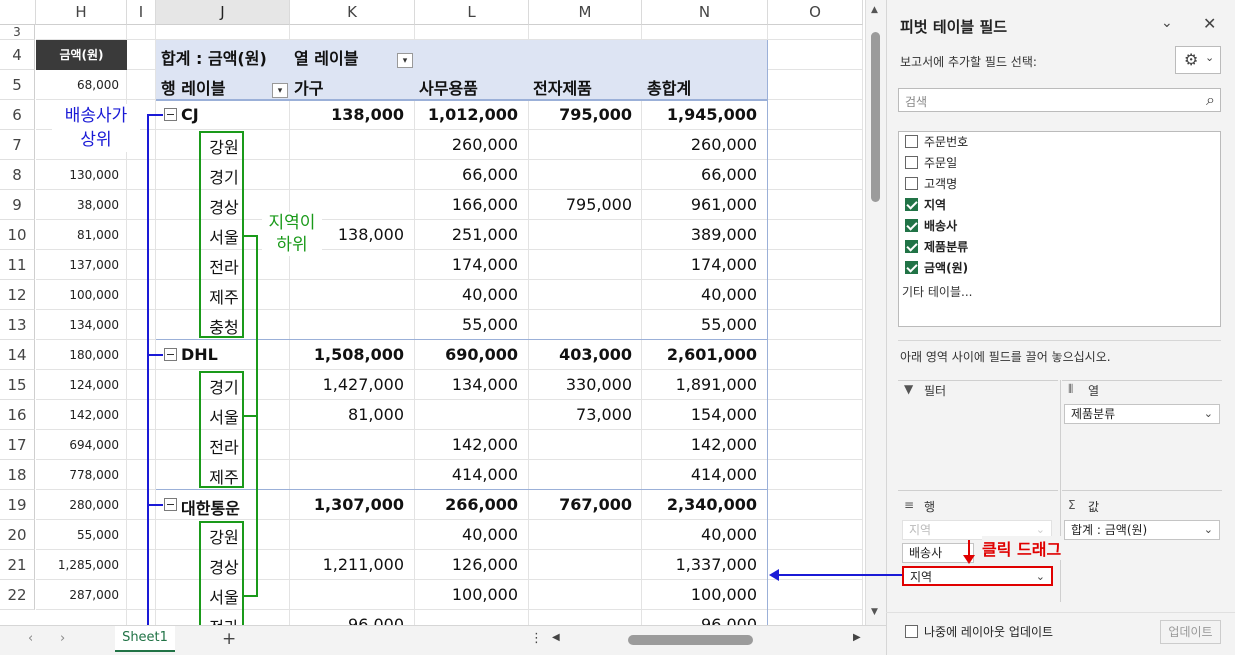  I want to click on row-header: 6, so click(17, 115).